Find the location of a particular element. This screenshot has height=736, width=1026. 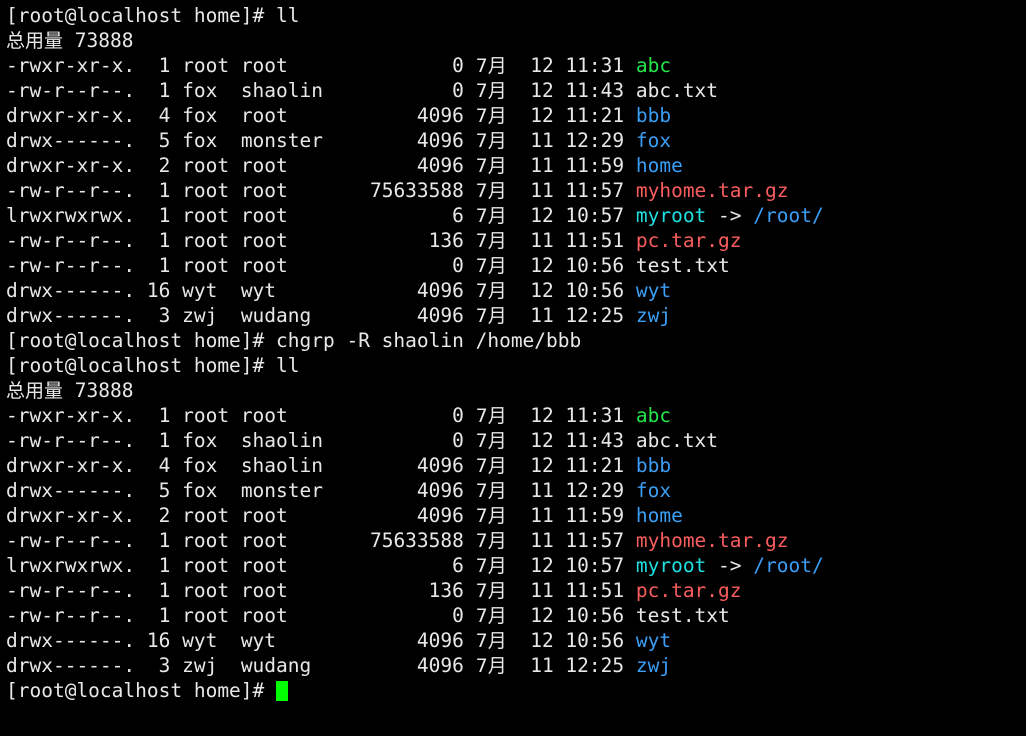

symlink-target: /root/ is located at coordinates (788, 215).